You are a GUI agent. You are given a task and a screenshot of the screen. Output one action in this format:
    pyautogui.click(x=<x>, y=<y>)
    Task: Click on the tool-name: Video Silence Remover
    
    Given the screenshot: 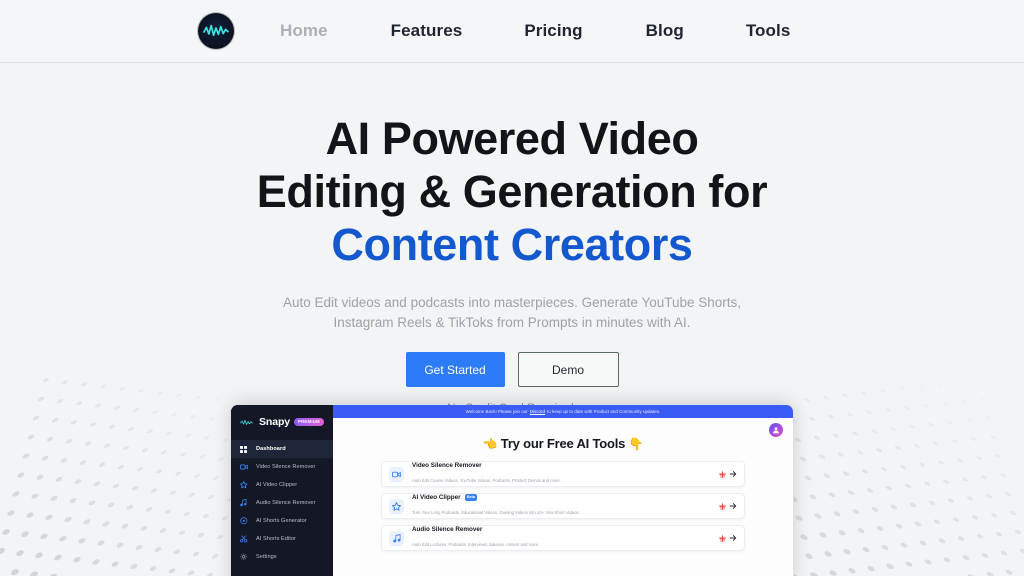 What is the action you would take?
    pyautogui.click(x=447, y=465)
    